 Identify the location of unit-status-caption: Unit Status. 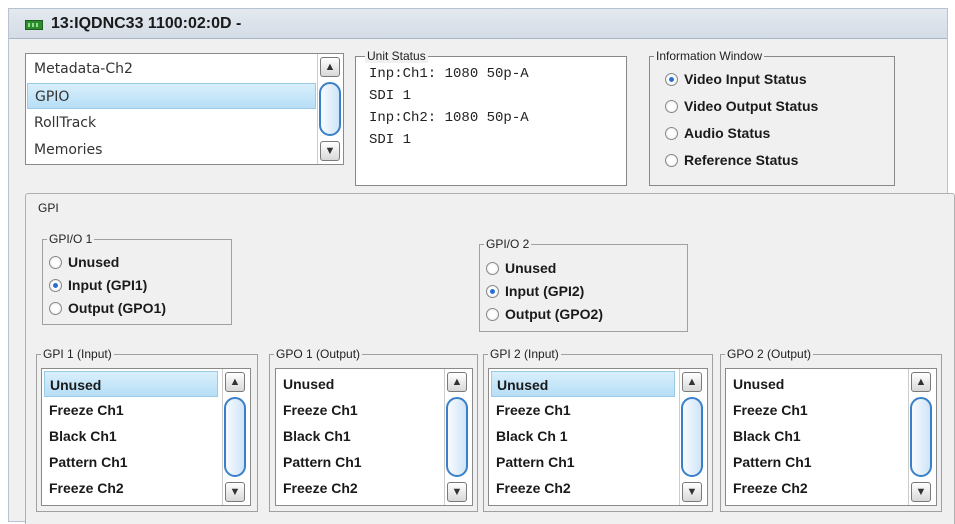
(396, 56).